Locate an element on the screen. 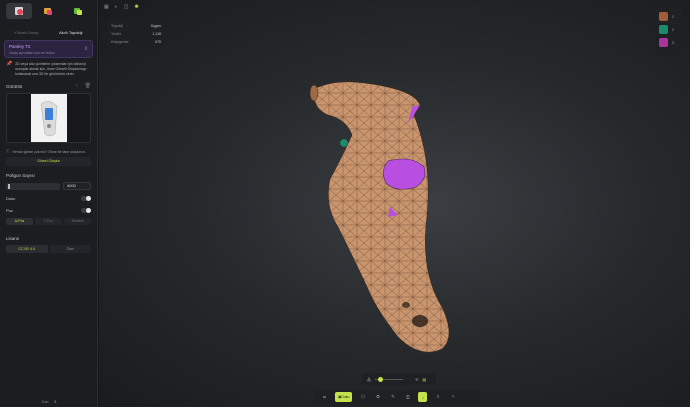  crop-icon: ⌗ is located at coordinates (324, 397).